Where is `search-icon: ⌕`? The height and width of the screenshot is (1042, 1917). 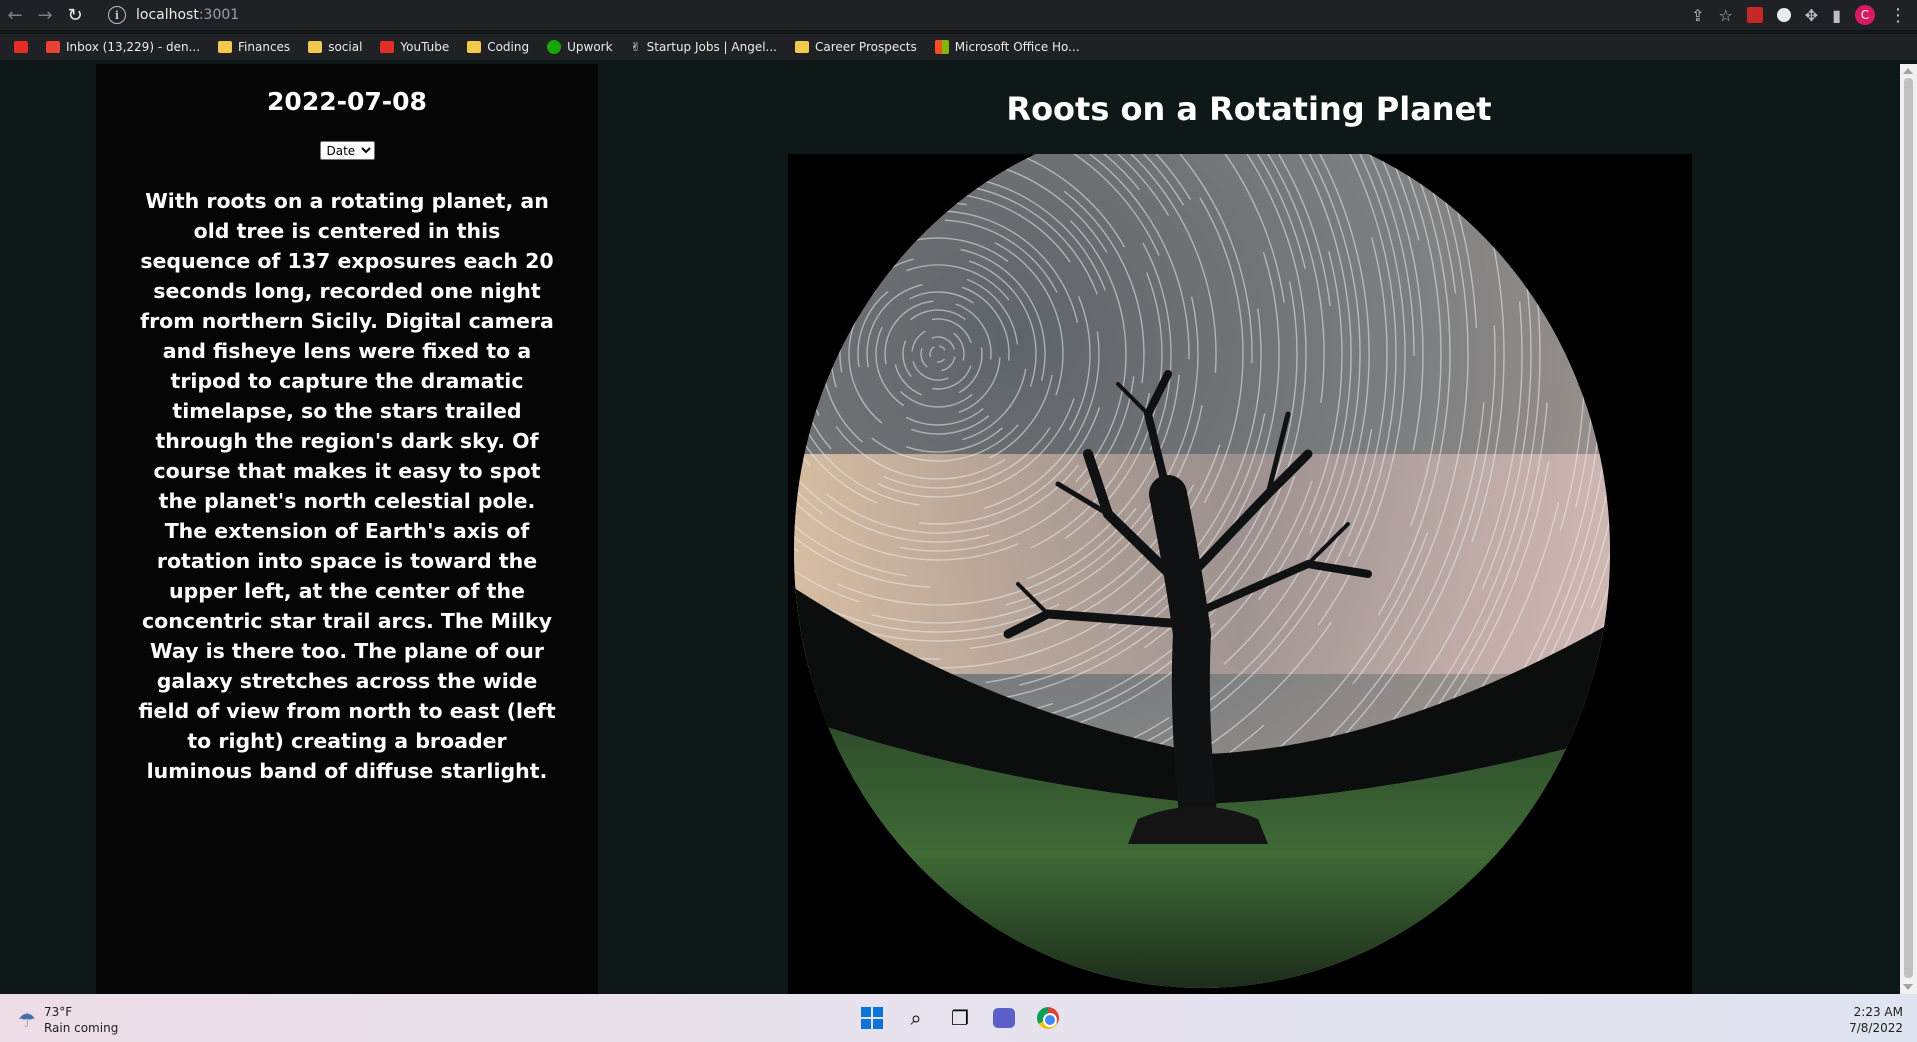 search-icon: ⌕ is located at coordinates (916, 1018).